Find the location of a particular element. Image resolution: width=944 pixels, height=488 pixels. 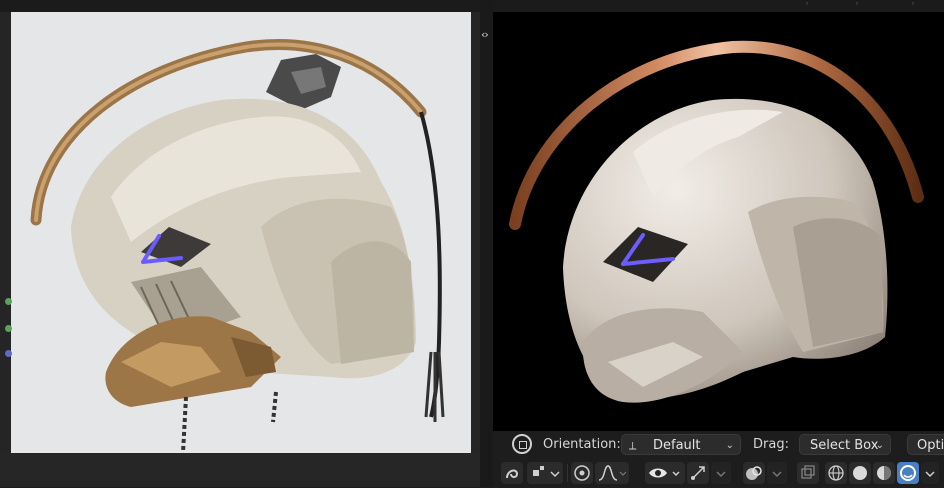

drag-label: Drag: is located at coordinates (771, 444).